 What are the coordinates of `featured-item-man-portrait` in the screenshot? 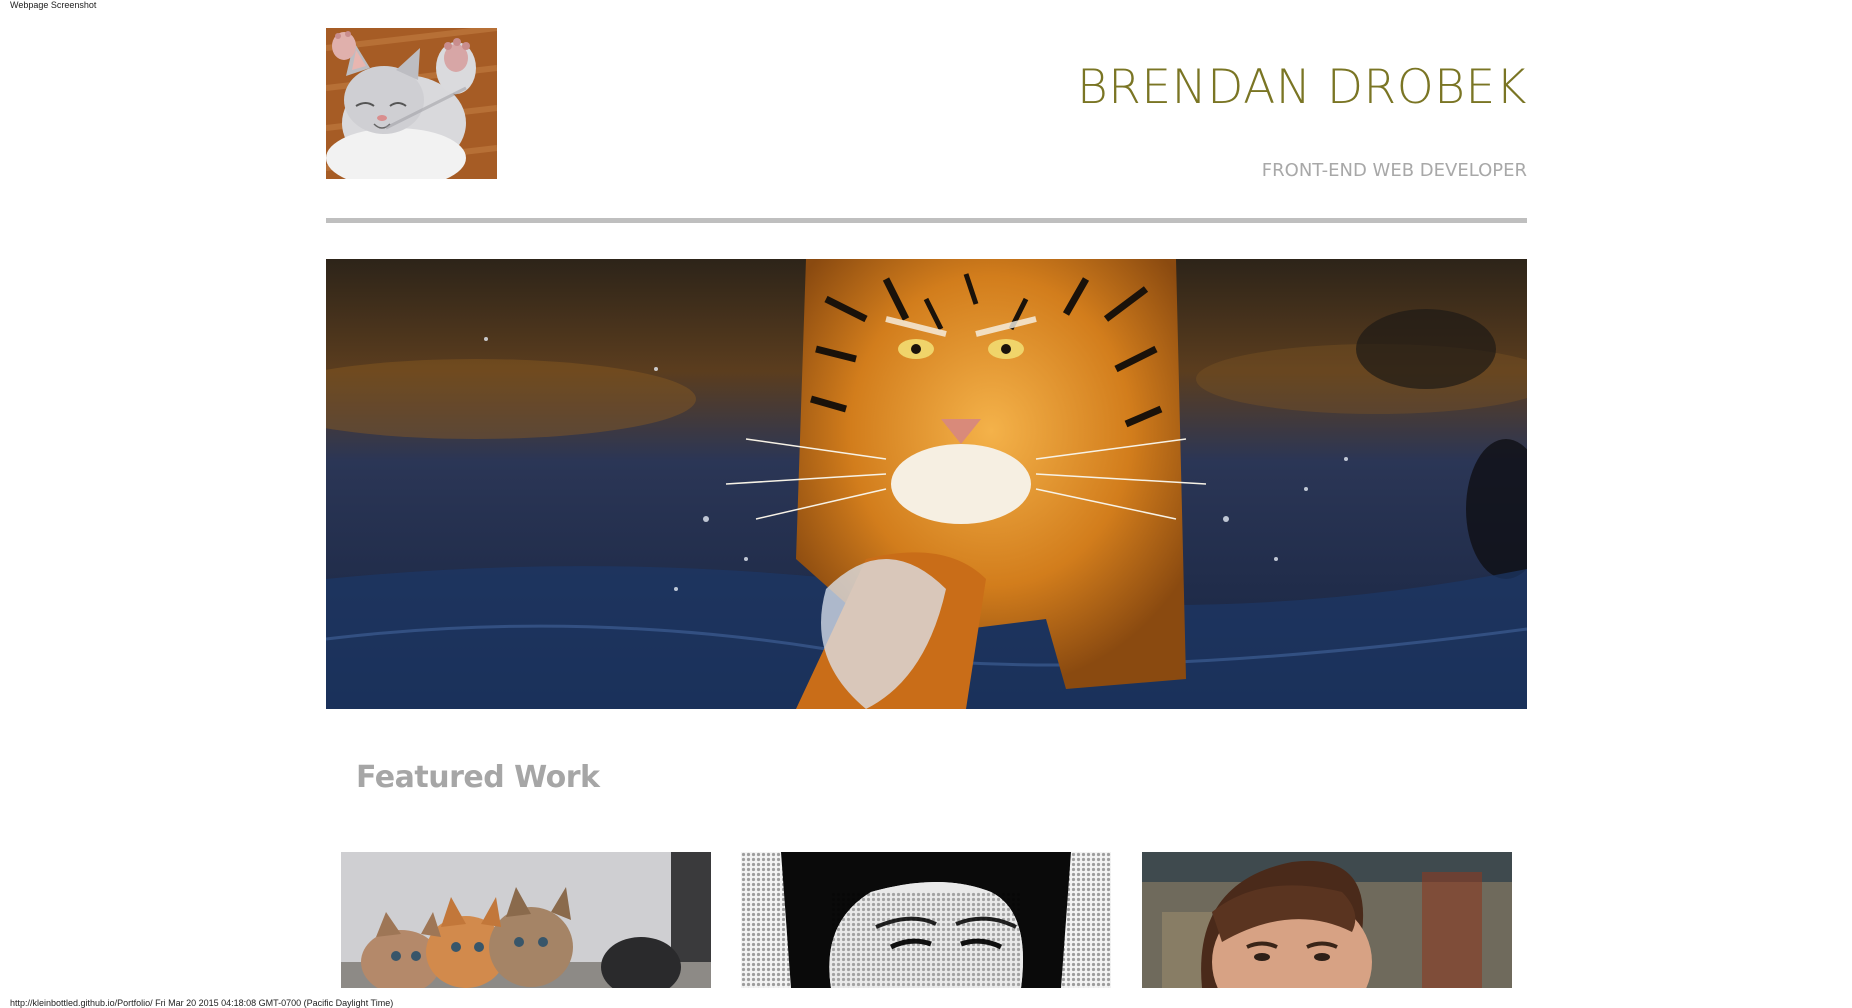 It's located at (1327, 920).